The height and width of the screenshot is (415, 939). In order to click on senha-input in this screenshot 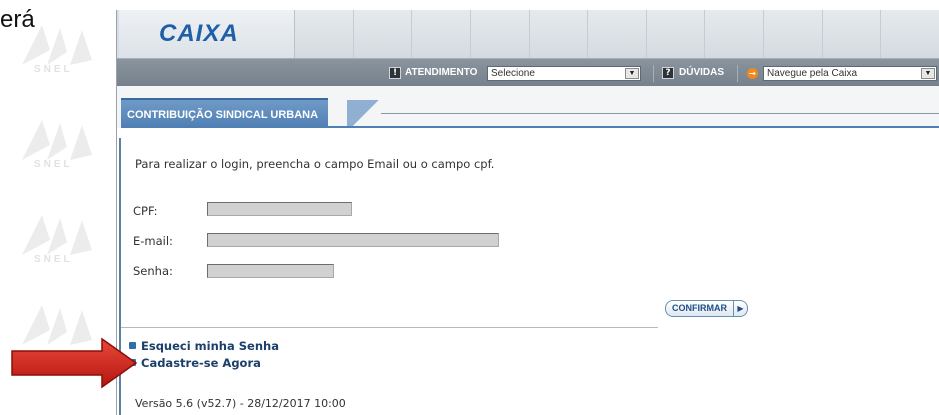, I will do `click(270, 271)`.